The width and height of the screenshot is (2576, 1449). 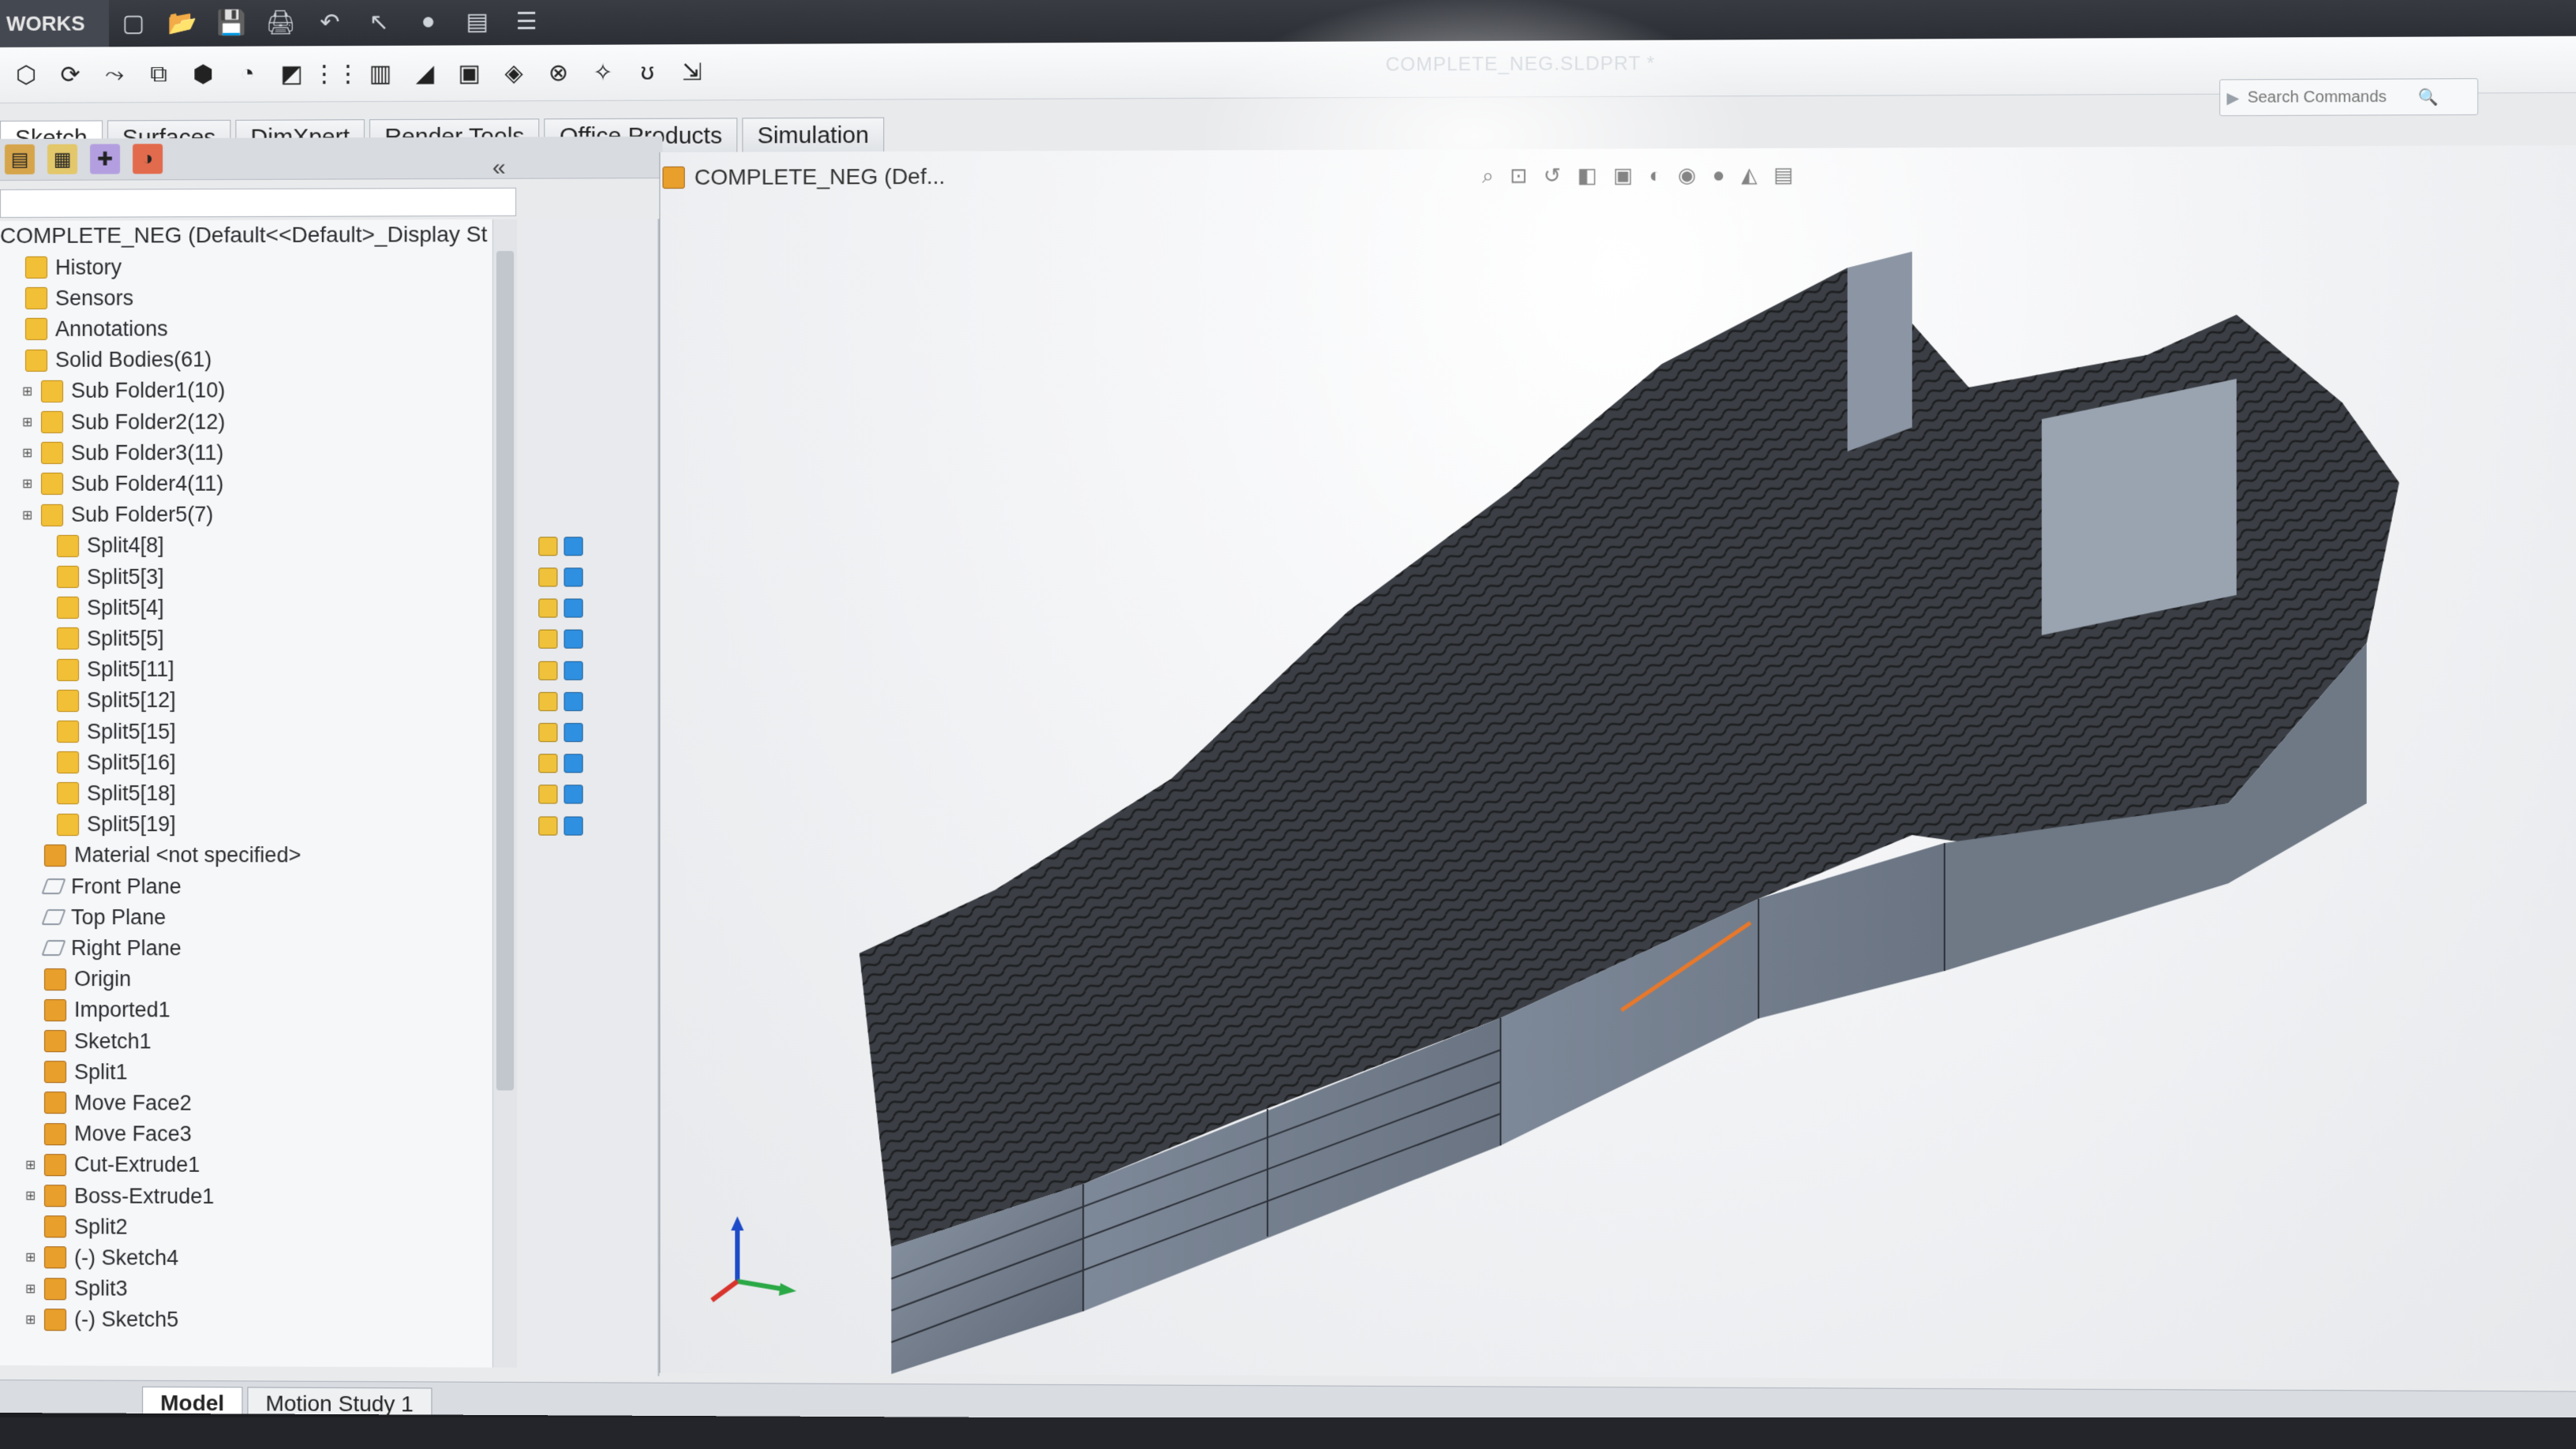 What do you see at coordinates (109, 360) in the screenshot?
I see `tree-item: Solid Bodies(61)` at bounding box center [109, 360].